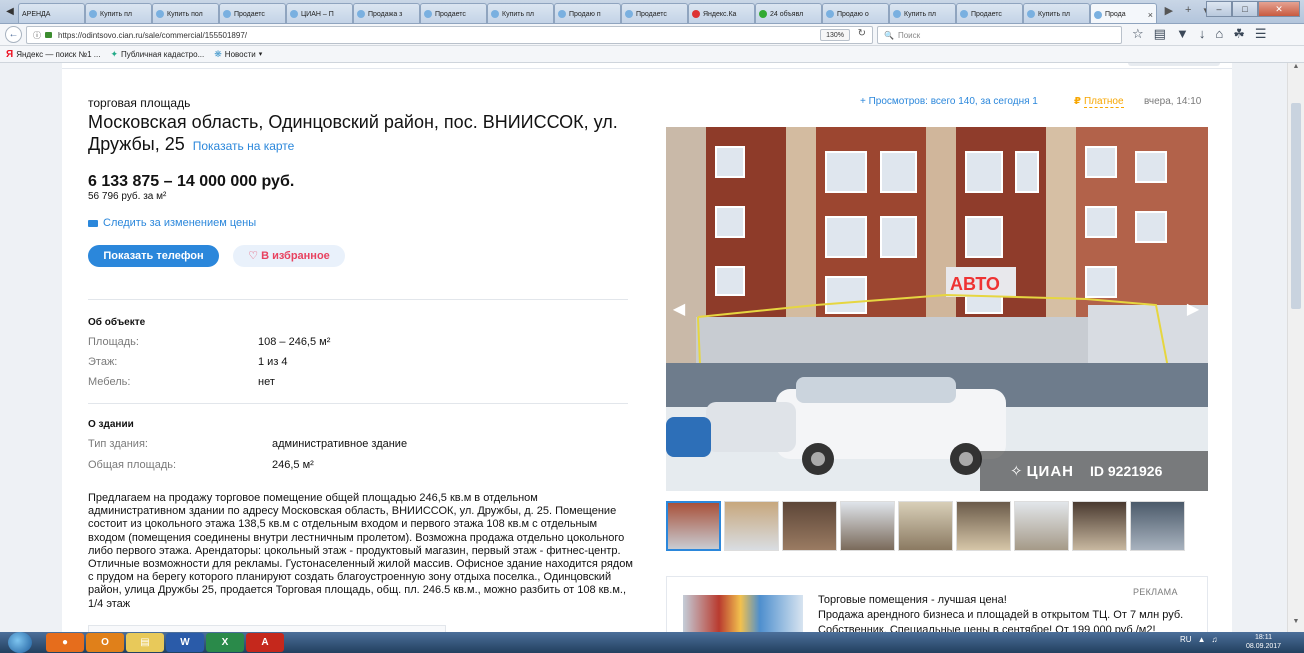  Describe the element at coordinates (909, 35) in the screenshot. I see `search-placeholder: Поиск` at that location.